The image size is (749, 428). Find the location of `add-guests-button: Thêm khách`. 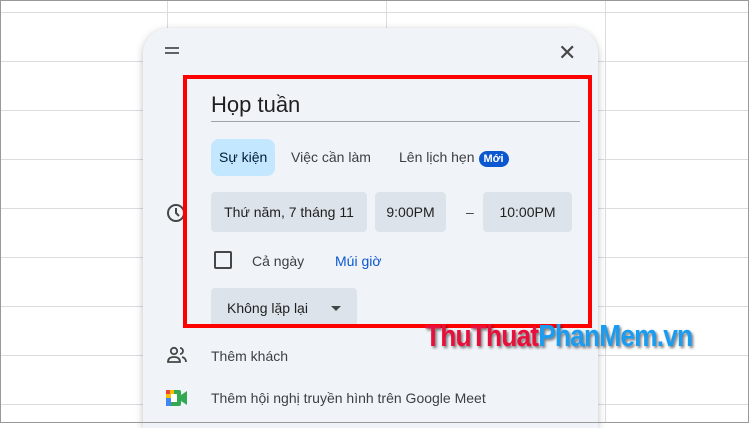

add-guests-button: Thêm khách is located at coordinates (249, 356).